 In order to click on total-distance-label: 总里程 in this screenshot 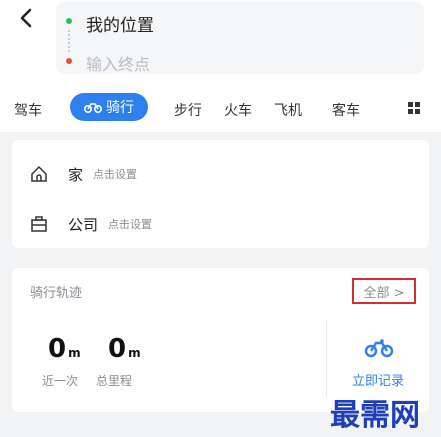, I will do `click(114, 381)`.